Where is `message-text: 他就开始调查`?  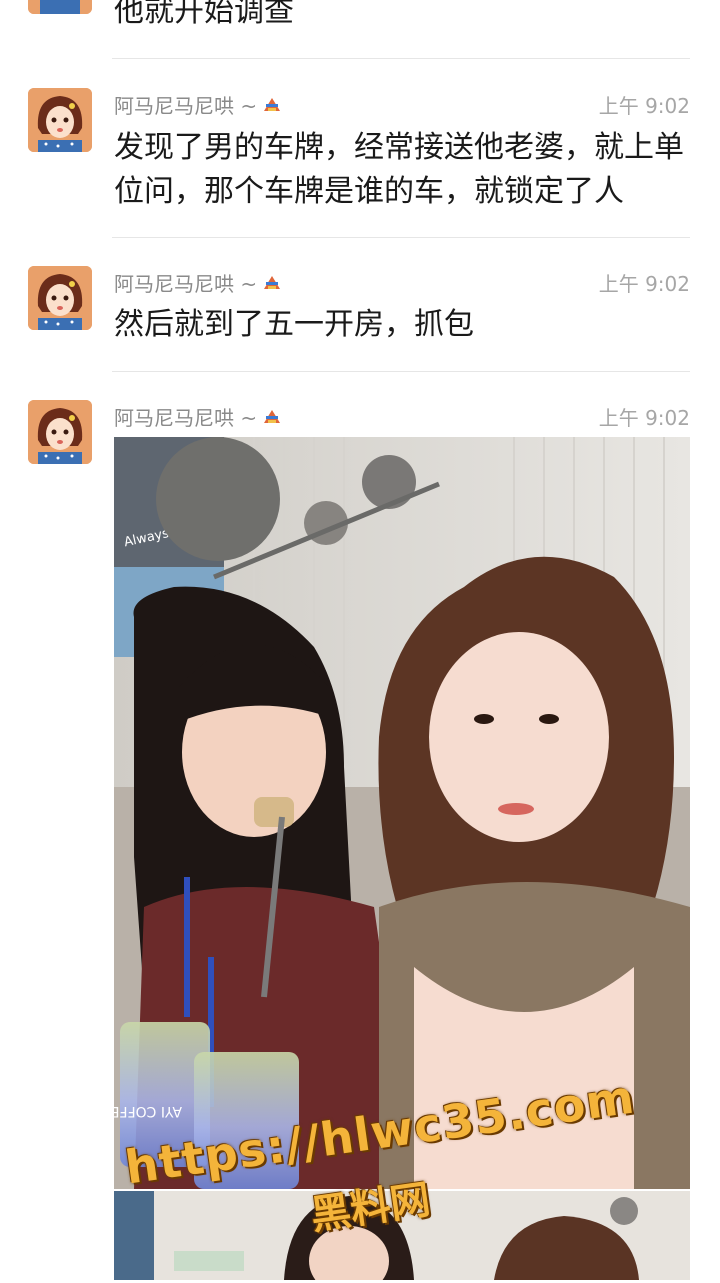 message-text: 他就开始调查 is located at coordinates (204, 14).